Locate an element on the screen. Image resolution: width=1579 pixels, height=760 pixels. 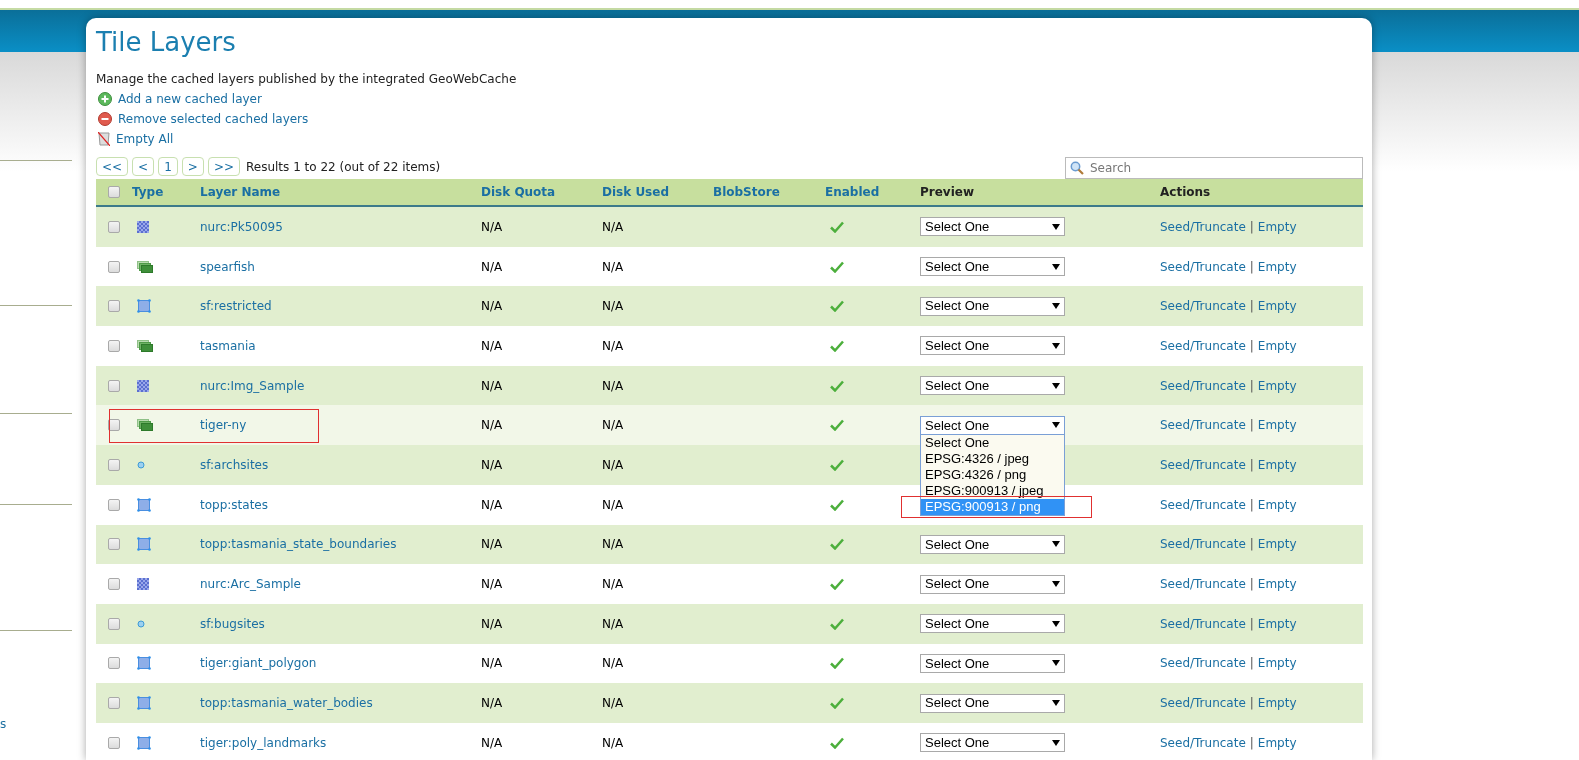
pager-button: << is located at coordinates (112, 166).